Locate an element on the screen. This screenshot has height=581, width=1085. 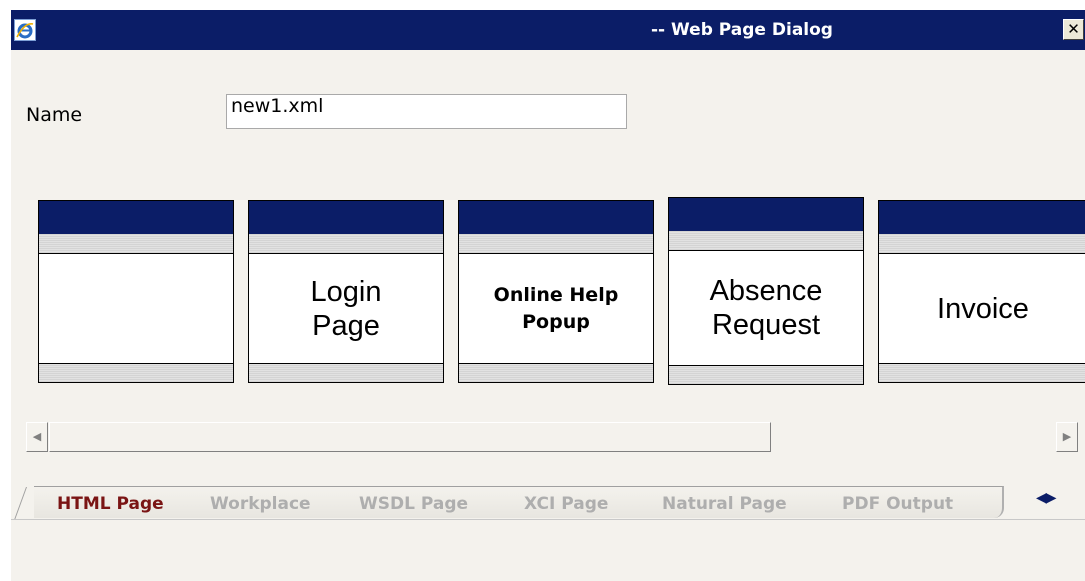
horizontal-scrollbar: ◀ ▶ is located at coordinates (552, 437).